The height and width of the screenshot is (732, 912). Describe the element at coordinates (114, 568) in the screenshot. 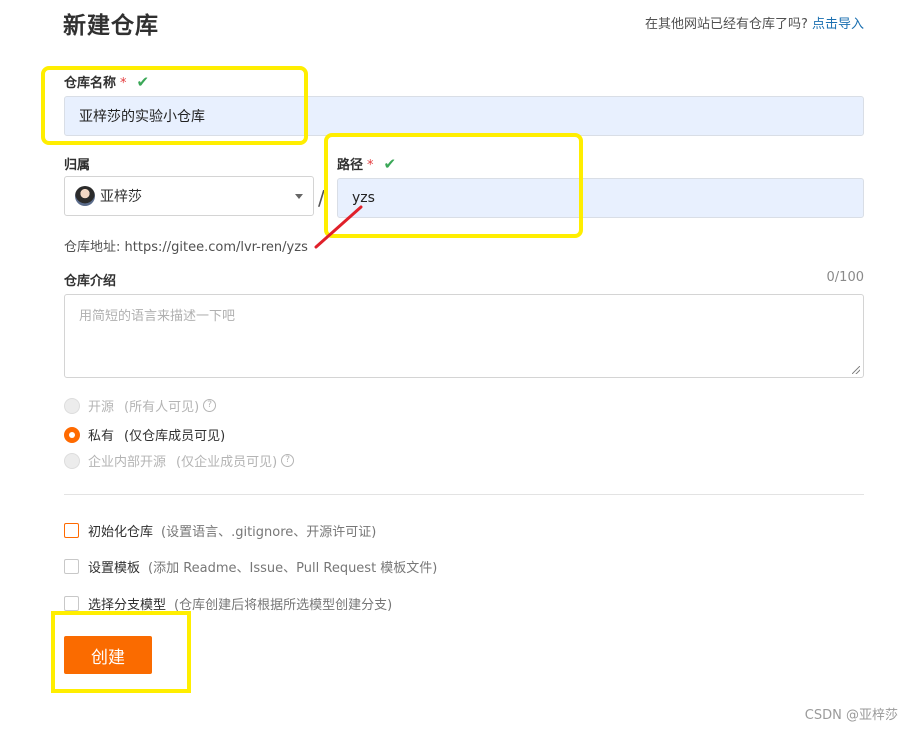

I see `option-label: 设置模板` at that location.